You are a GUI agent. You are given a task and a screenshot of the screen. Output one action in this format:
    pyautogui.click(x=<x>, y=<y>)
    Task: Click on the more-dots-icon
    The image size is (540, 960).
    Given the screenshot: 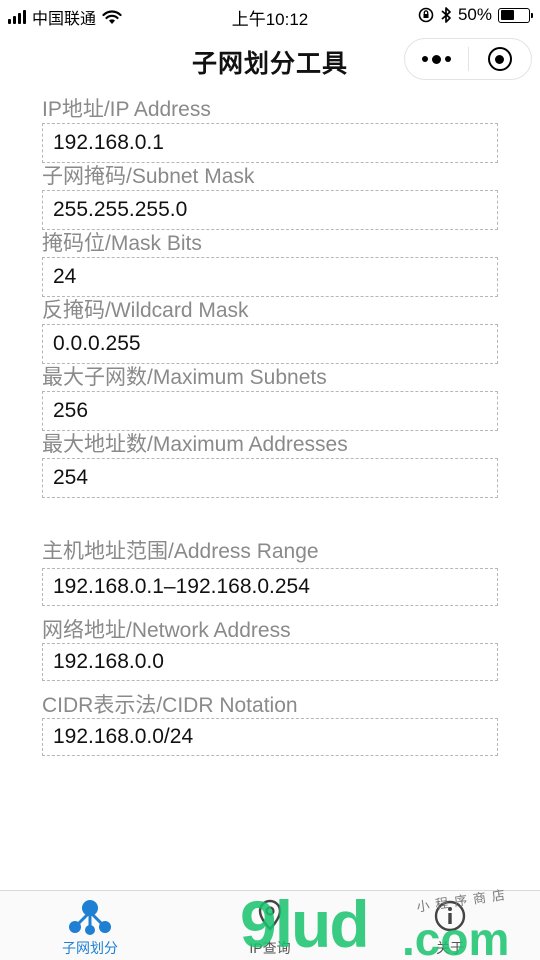 What is the action you would take?
    pyautogui.click(x=436, y=59)
    